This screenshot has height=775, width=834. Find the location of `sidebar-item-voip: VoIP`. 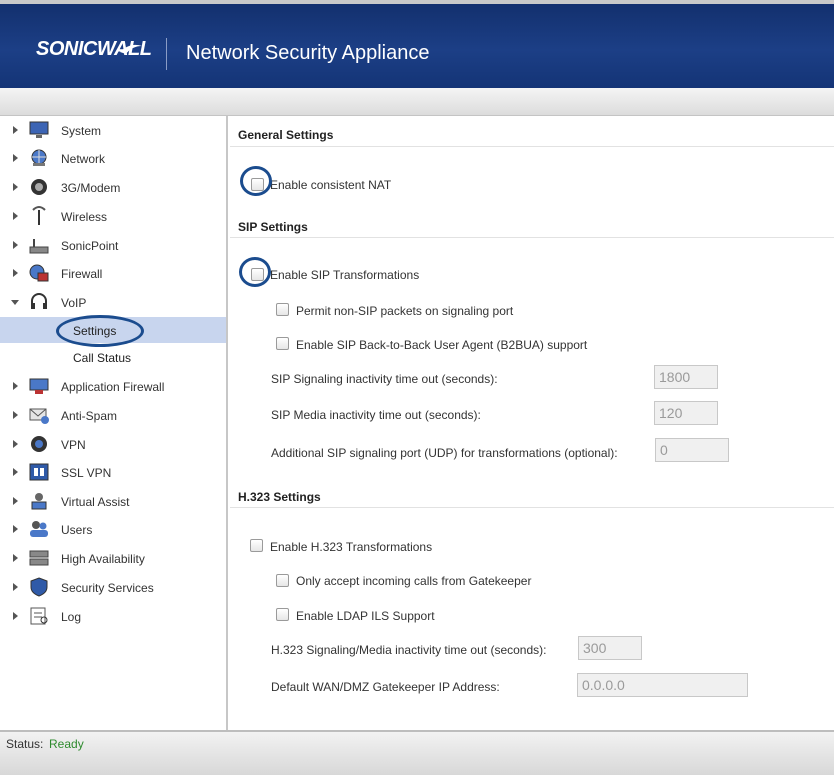

sidebar-item-voip: VoIP is located at coordinates (113, 303).